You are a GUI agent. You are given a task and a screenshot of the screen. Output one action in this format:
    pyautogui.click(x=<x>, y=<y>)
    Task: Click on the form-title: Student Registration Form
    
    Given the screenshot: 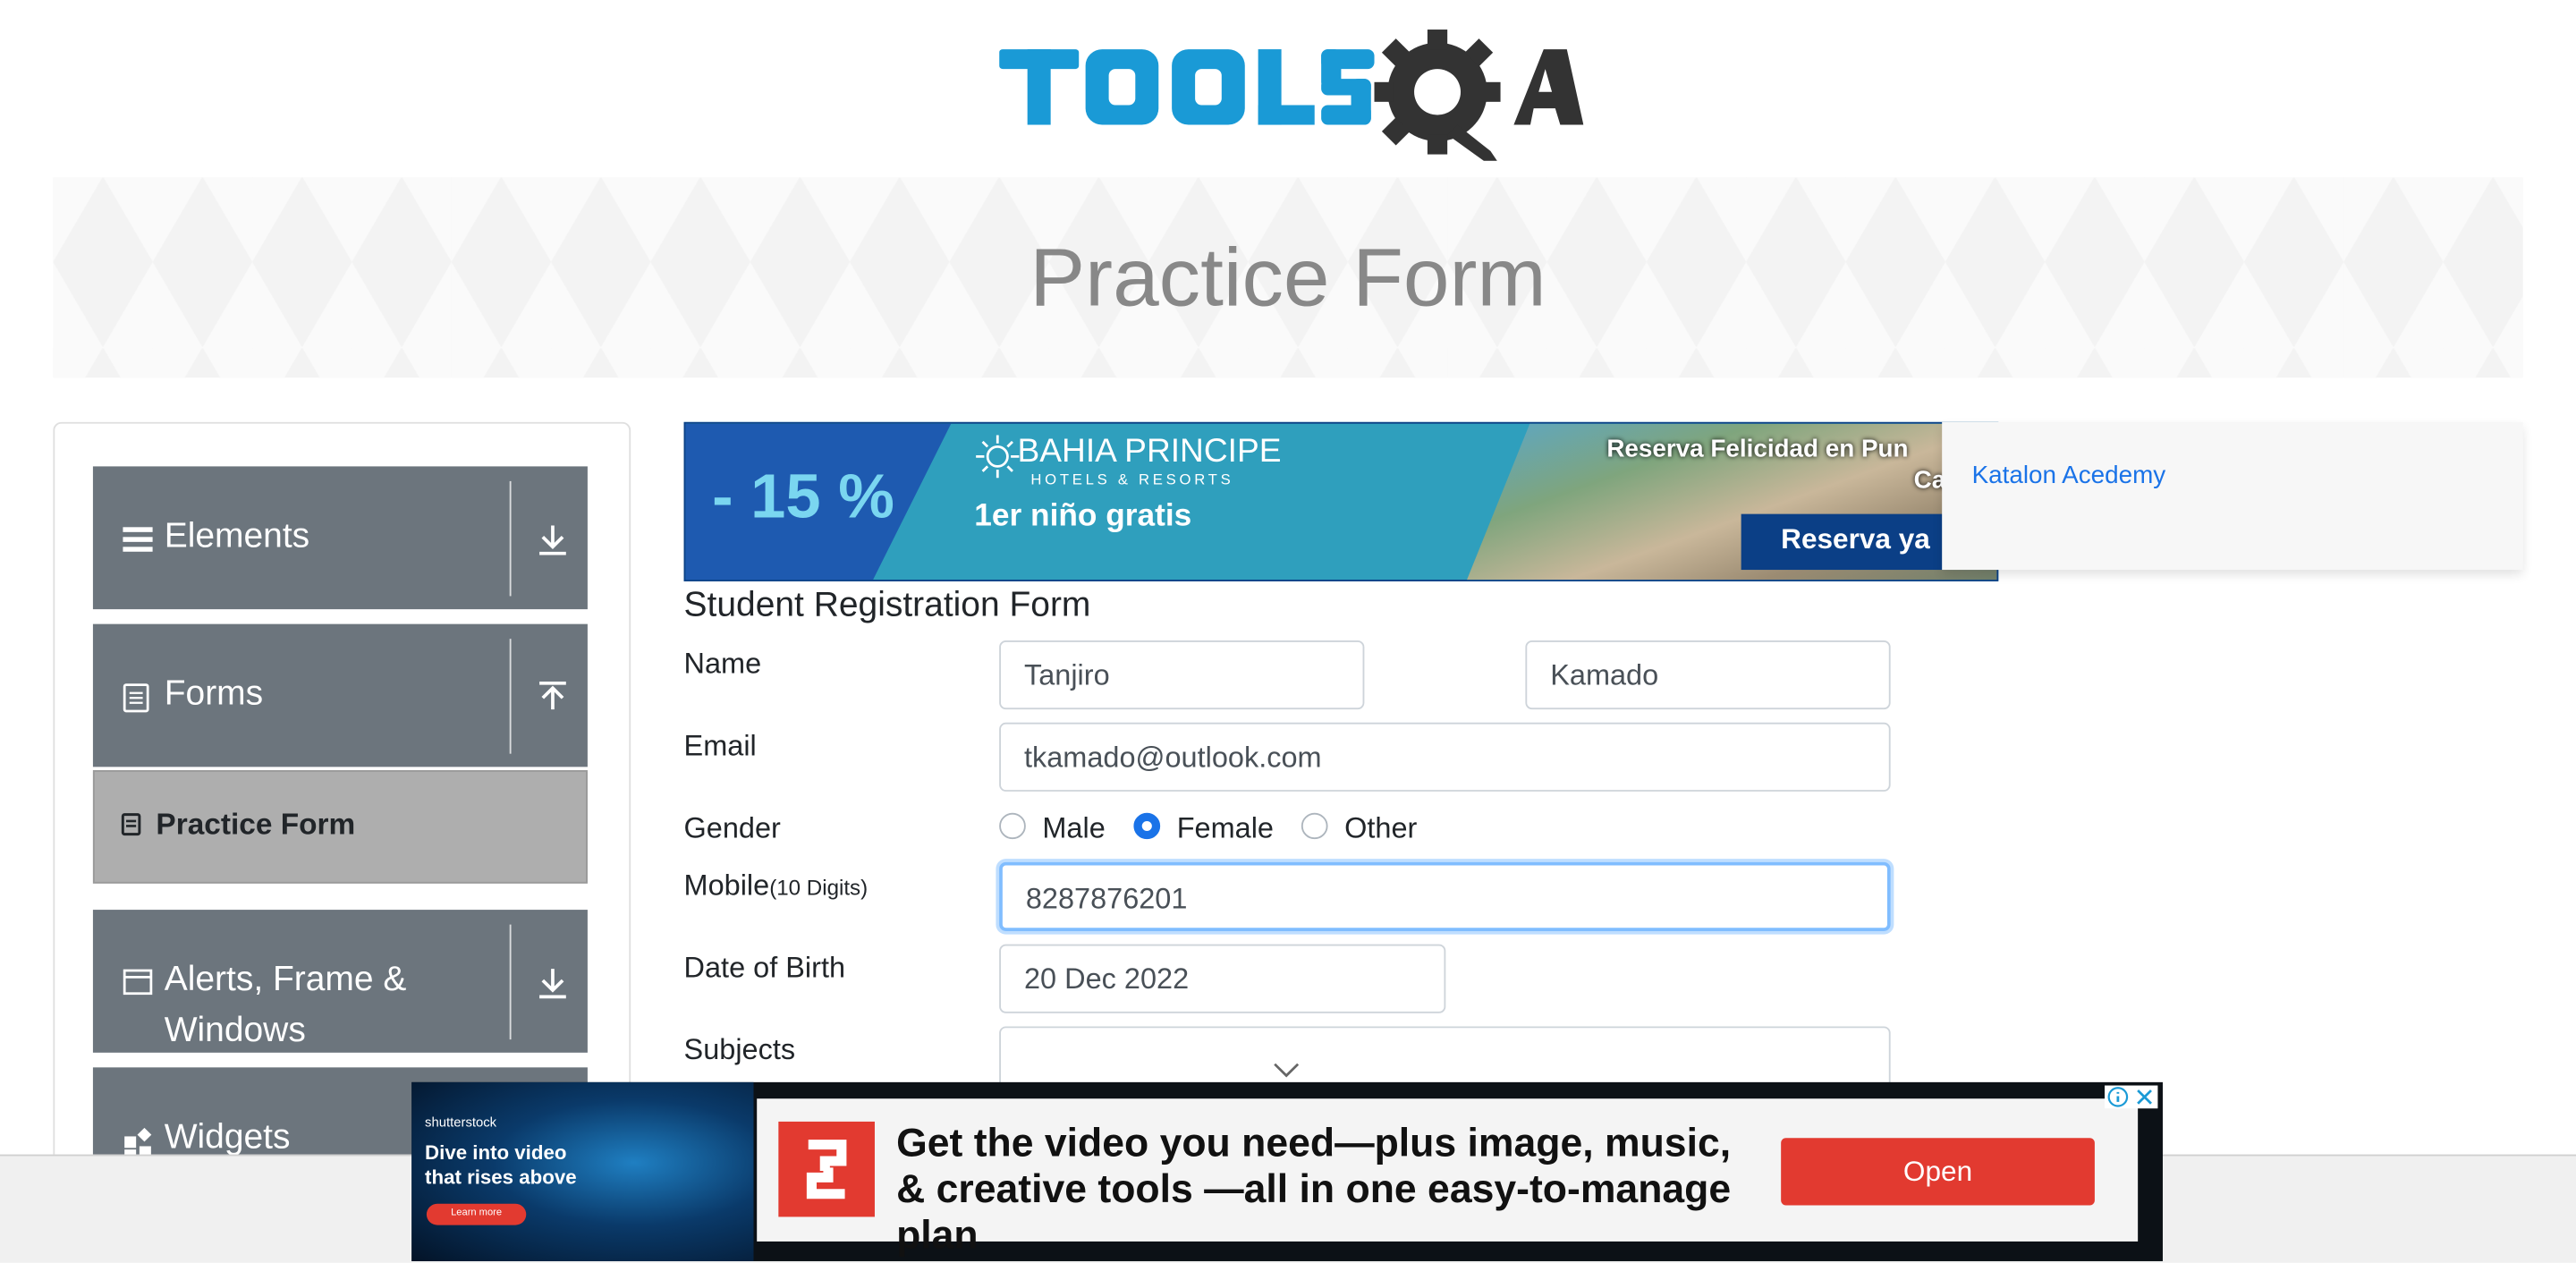 What is the action you would take?
    pyautogui.click(x=887, y=605)
    